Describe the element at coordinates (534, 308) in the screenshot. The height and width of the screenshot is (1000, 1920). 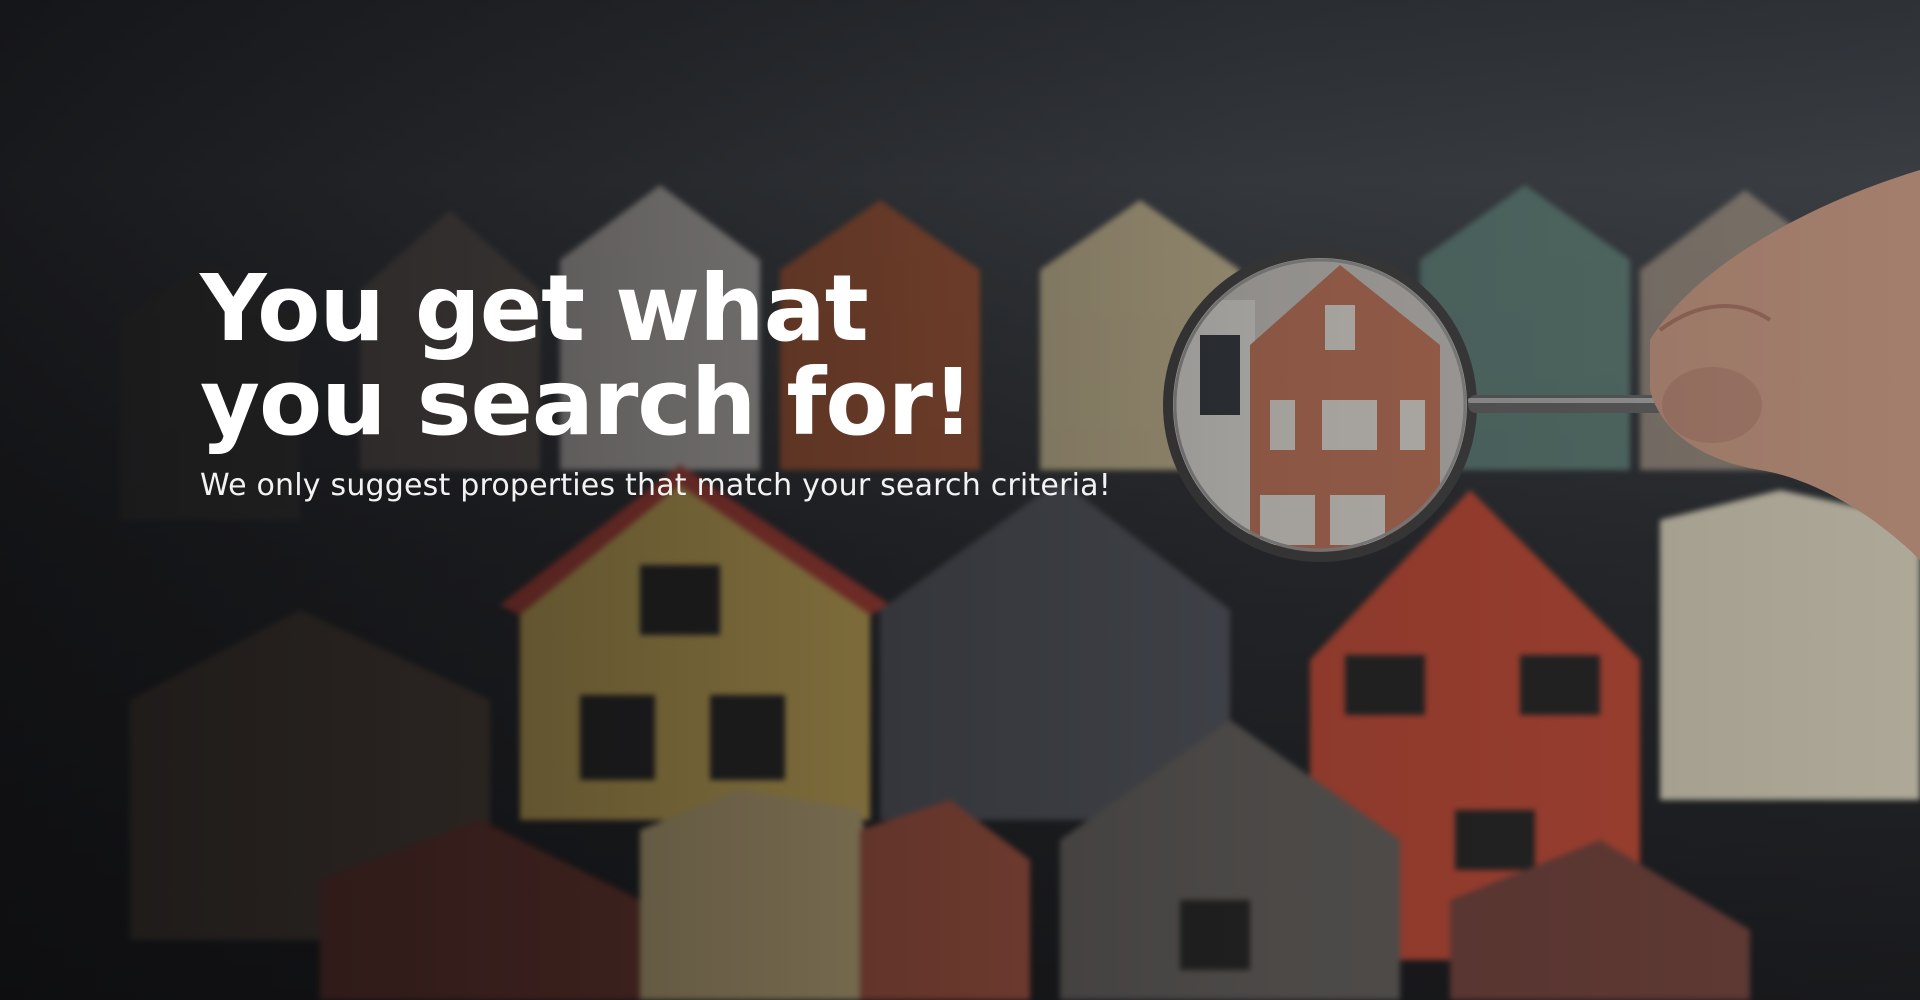
I see `hero-title-line-1: You get what` at that location.